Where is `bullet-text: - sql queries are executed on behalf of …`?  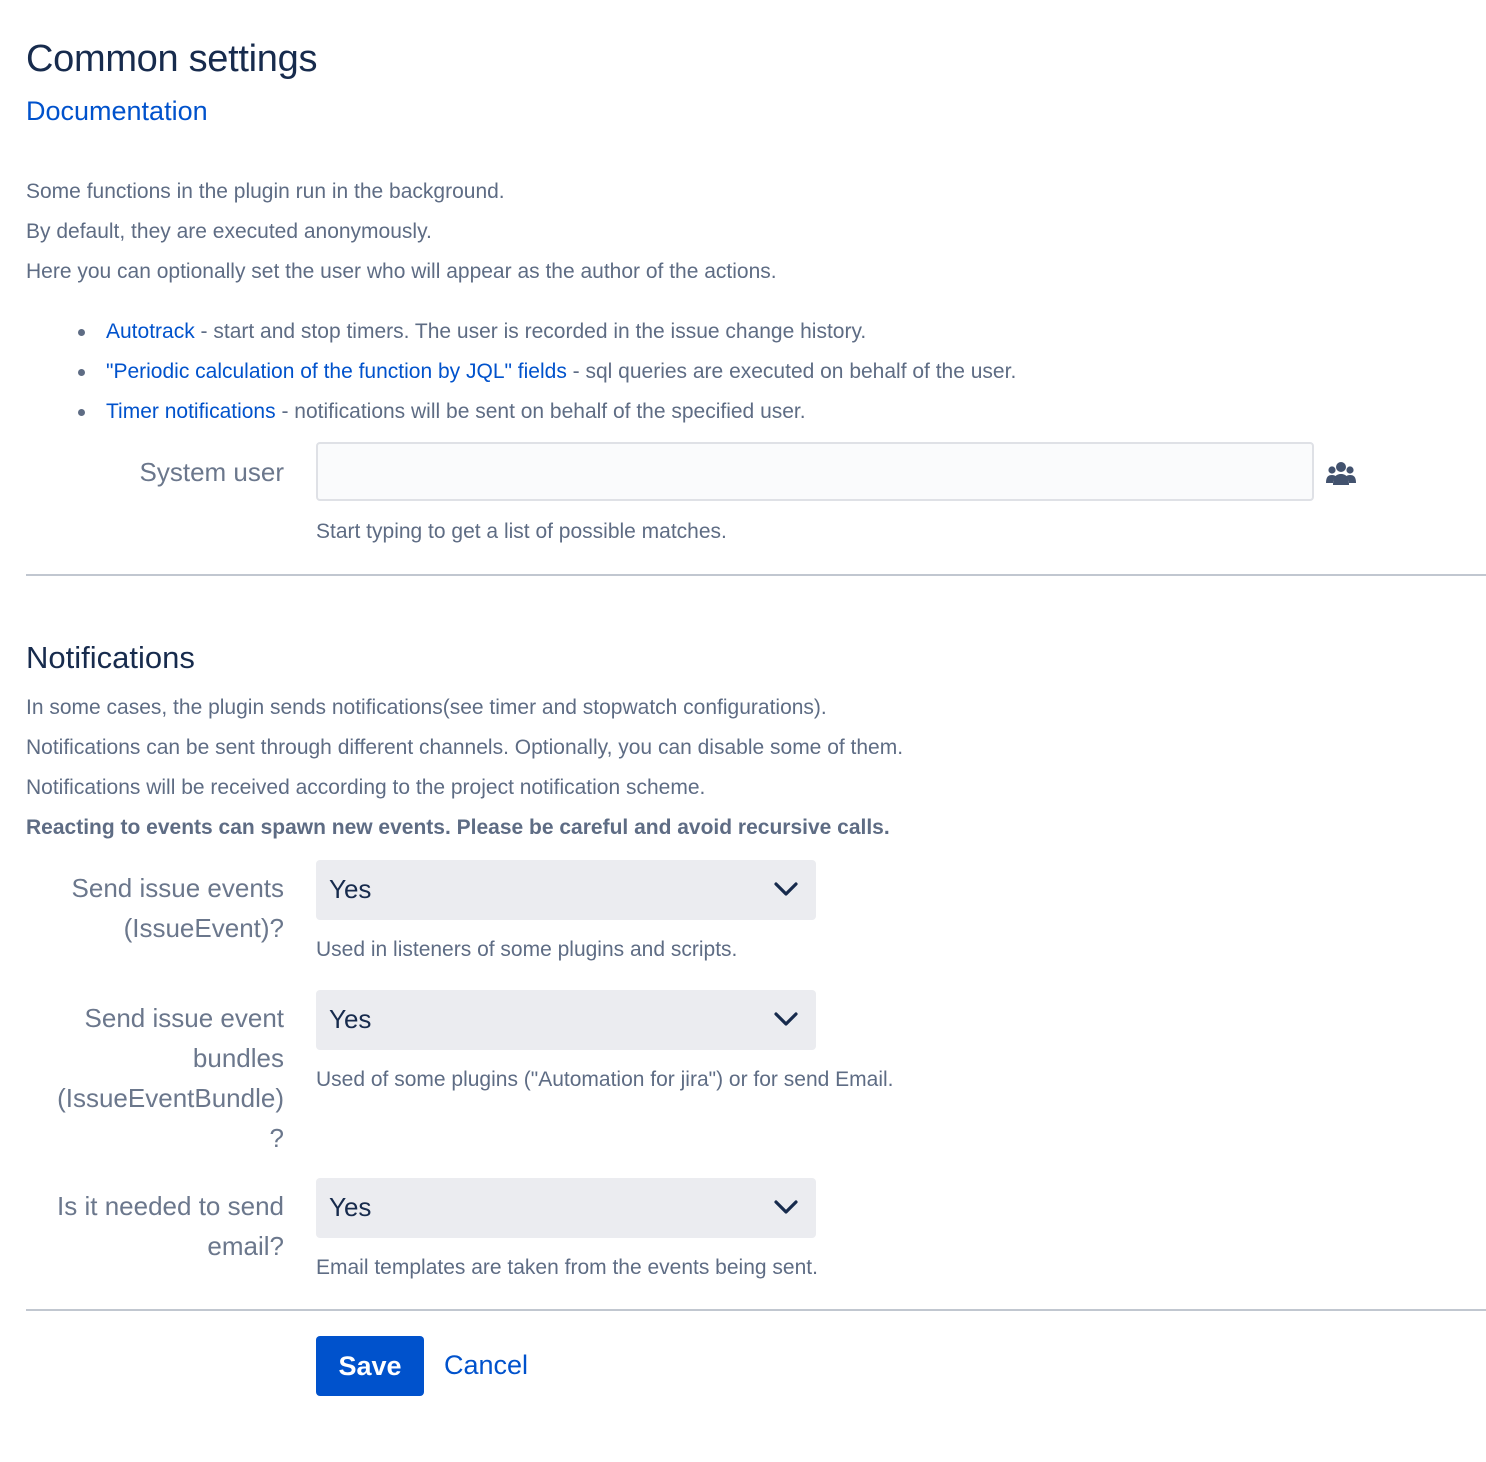
bullet-text: - sql queries are executed on behalf of … is located at coordinates (791, 371).